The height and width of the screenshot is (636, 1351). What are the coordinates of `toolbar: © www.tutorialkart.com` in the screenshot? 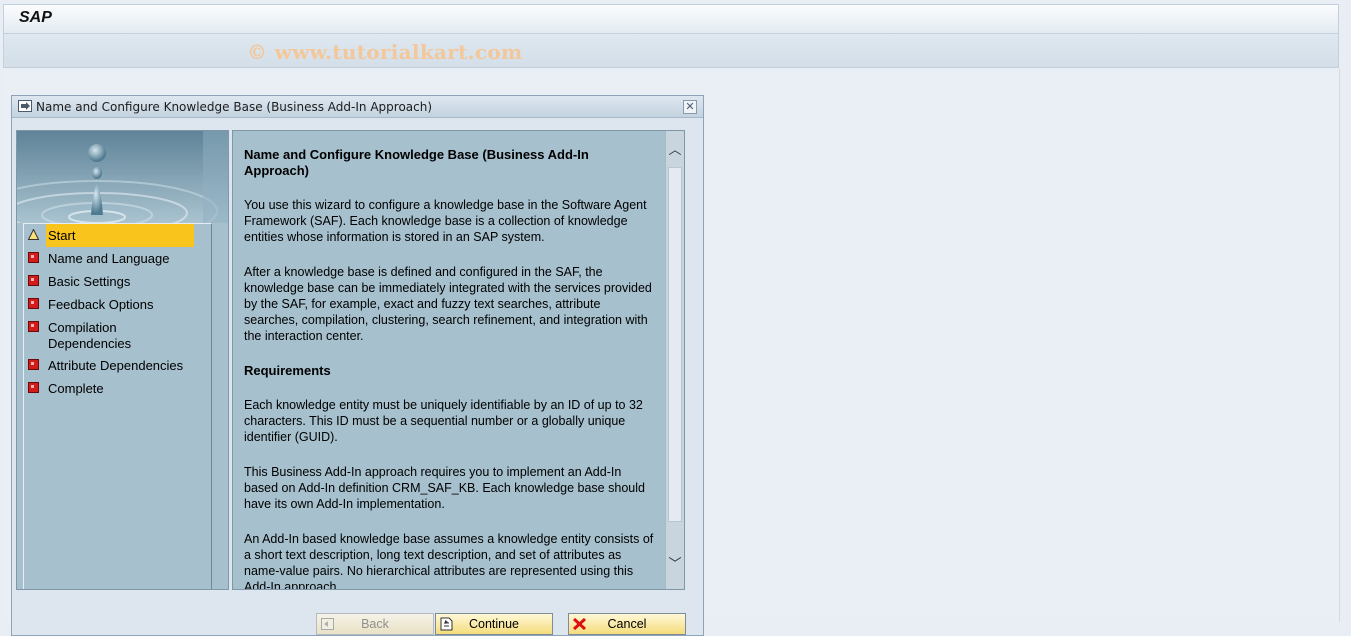 It's located at (671, 50).